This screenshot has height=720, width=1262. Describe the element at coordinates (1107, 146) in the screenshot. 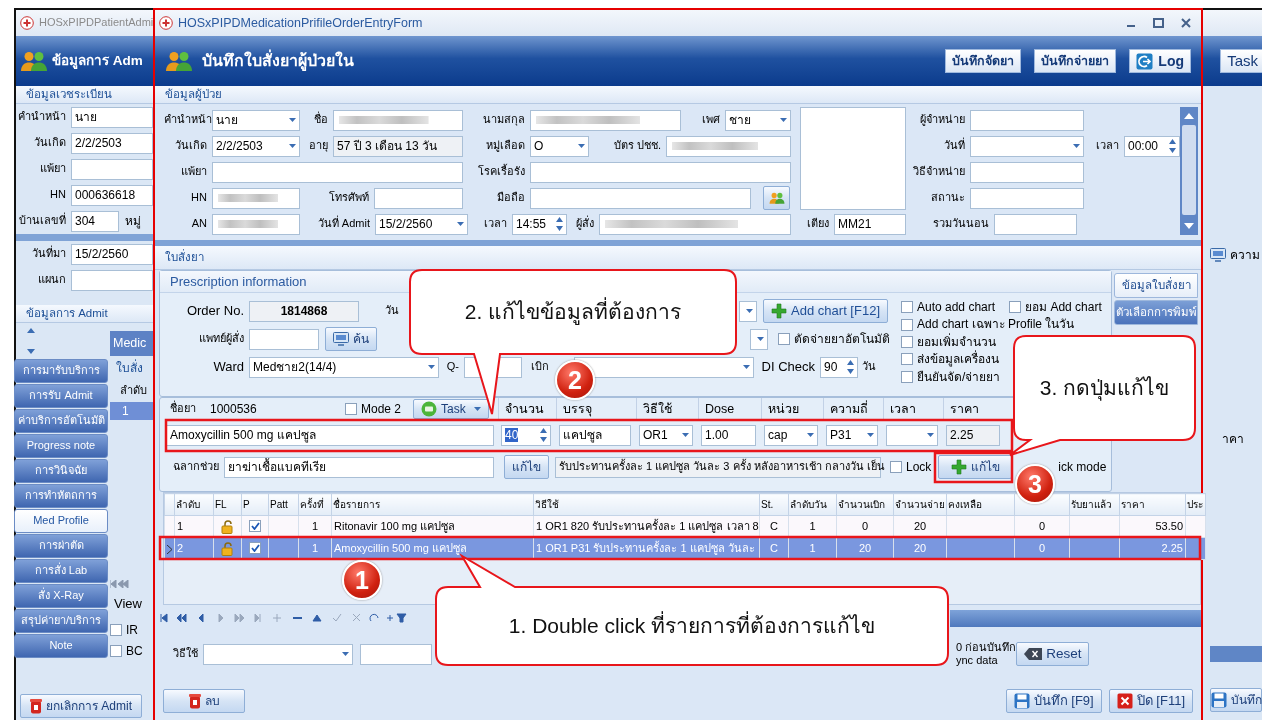

I see `field-label: เวลา` at that location.